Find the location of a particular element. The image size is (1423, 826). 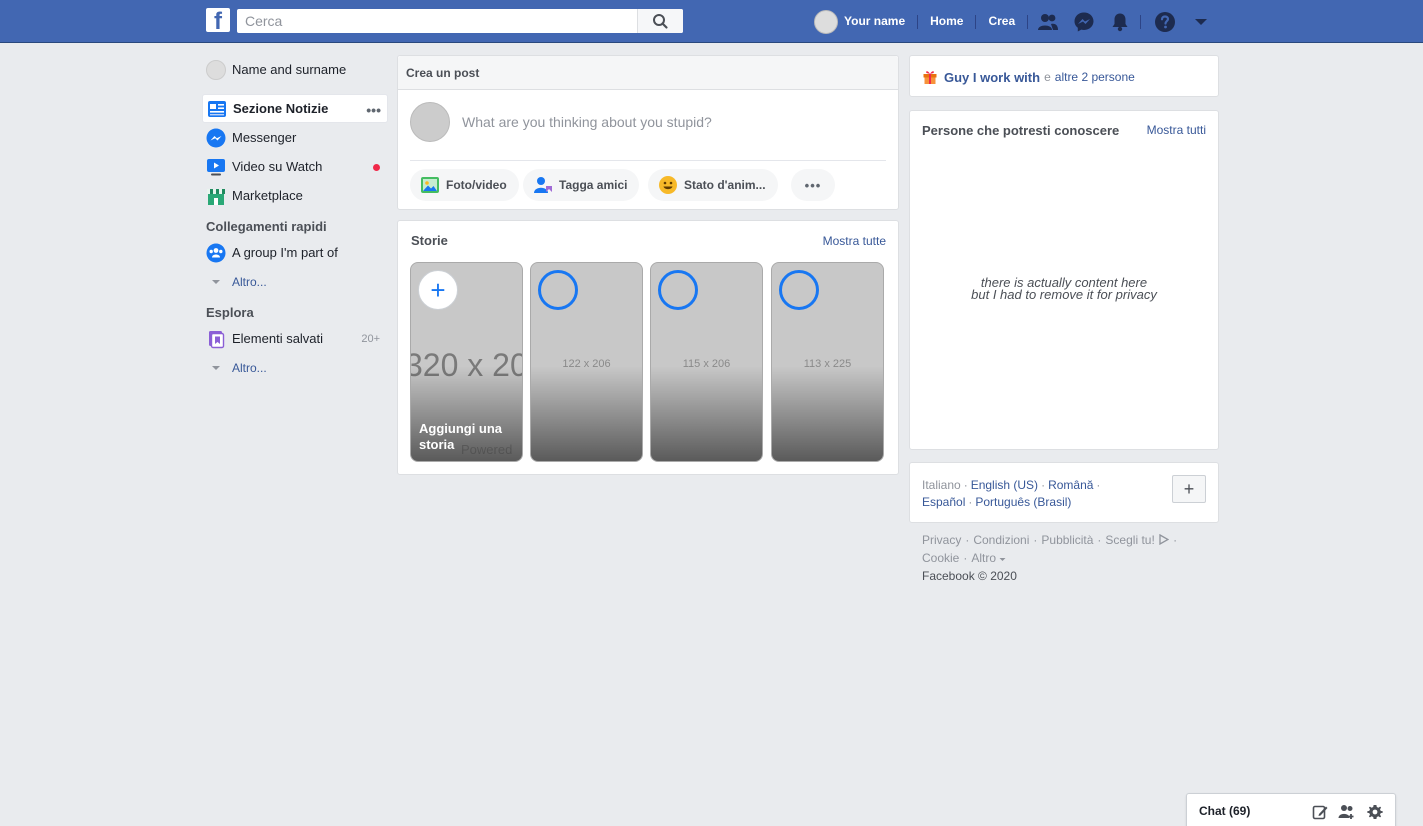

top-navigation-bar: f Your name Home Crea is located at coordinates (711, 21).